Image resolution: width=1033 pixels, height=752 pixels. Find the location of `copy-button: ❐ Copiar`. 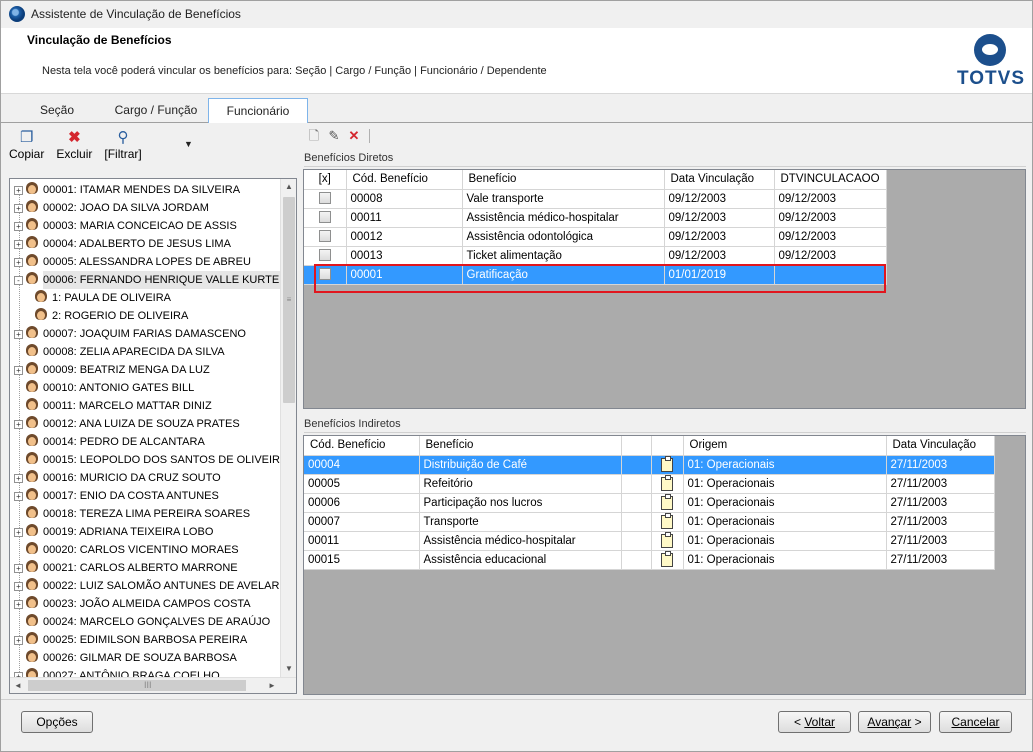

copy-button: ❐ Copiar is located at coordinates (26, 150).